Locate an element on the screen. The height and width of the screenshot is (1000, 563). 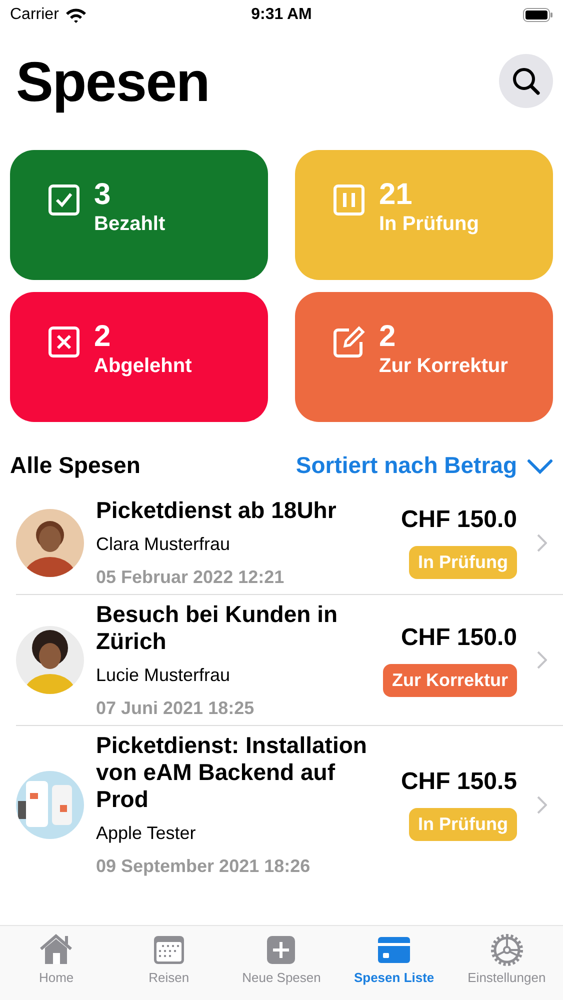
tile-label: Zur Korrektur is located at coordinates (443, 366).